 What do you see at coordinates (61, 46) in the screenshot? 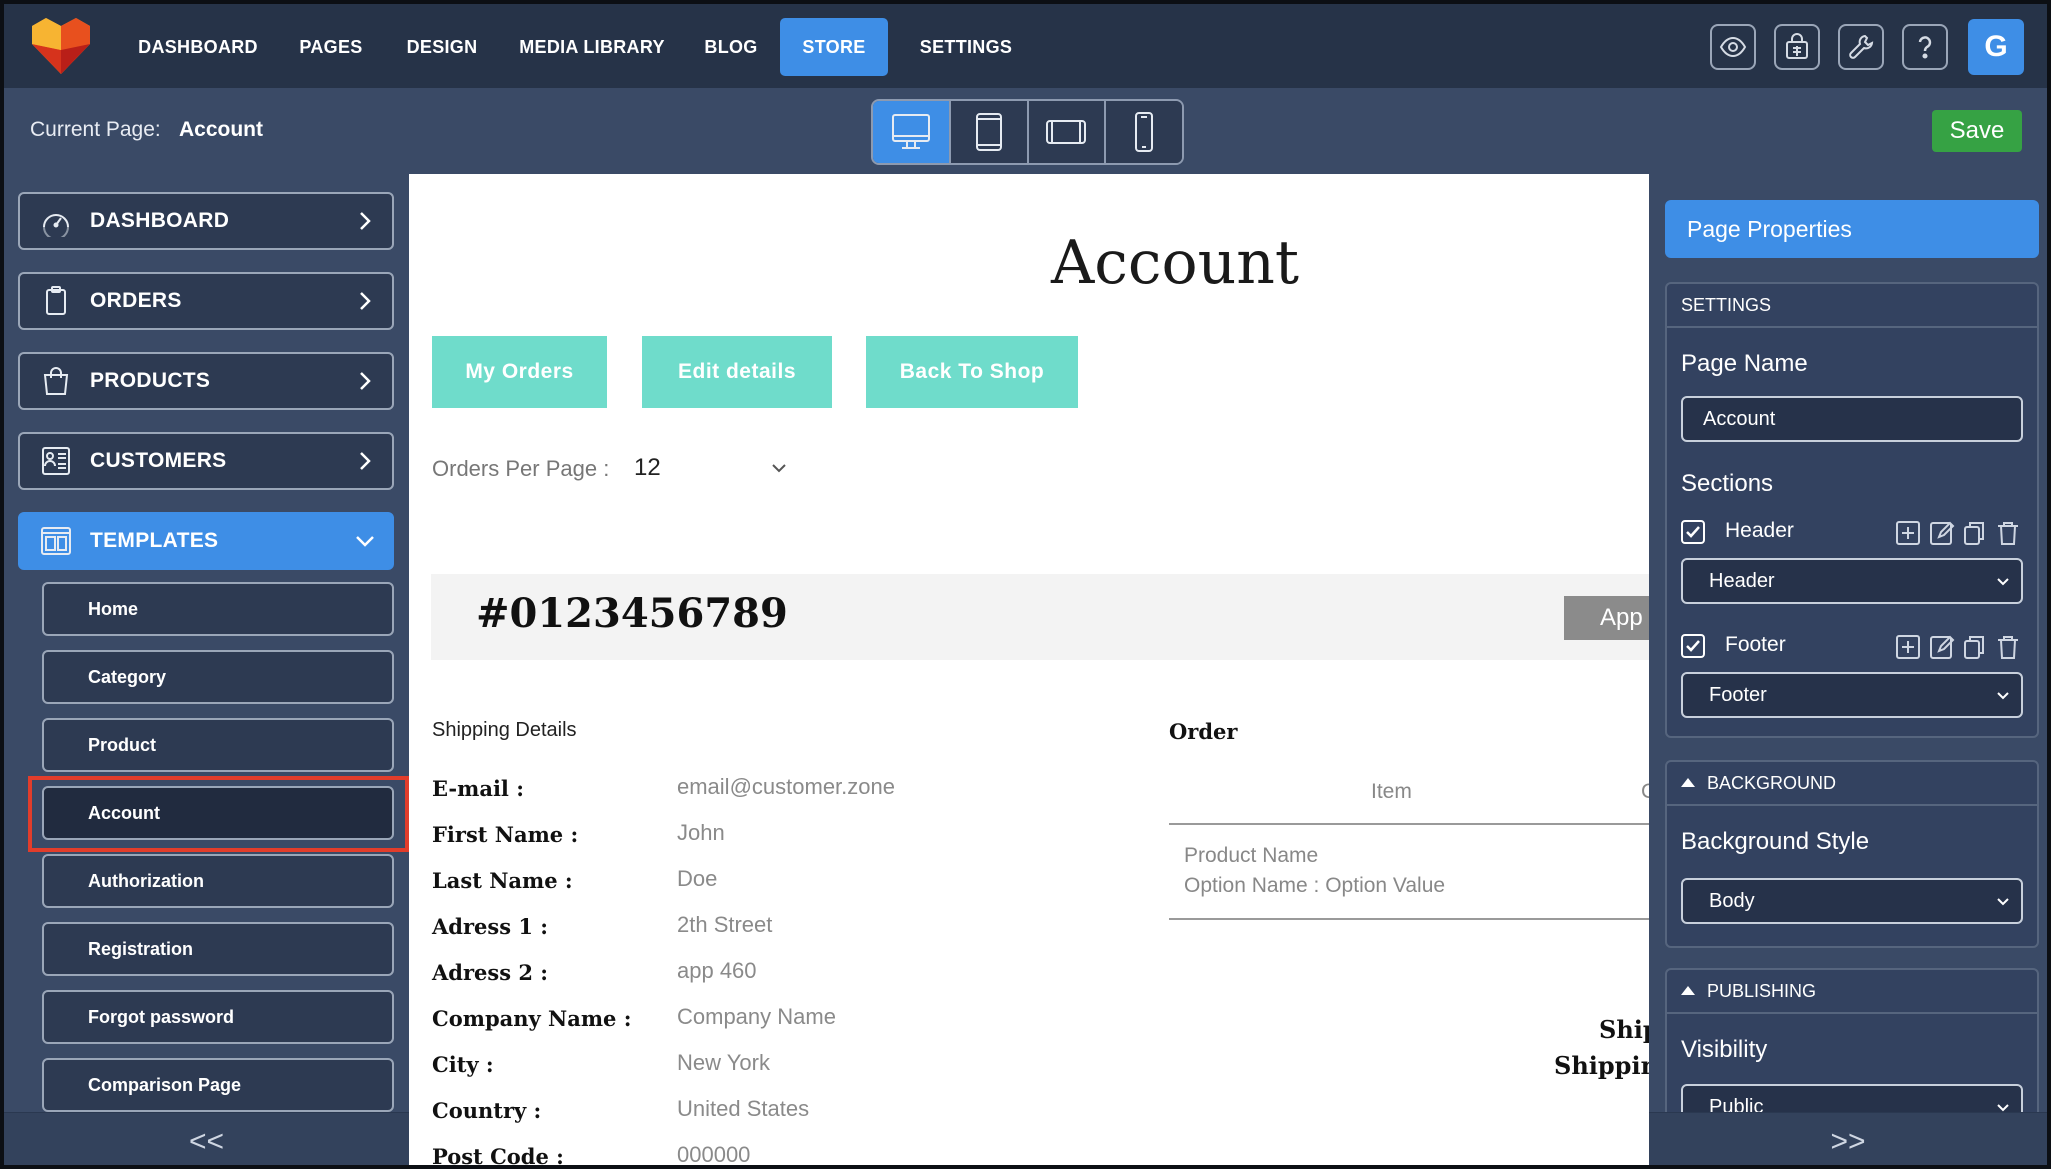
I see `logo-icon` at bounding box center [61, 46].